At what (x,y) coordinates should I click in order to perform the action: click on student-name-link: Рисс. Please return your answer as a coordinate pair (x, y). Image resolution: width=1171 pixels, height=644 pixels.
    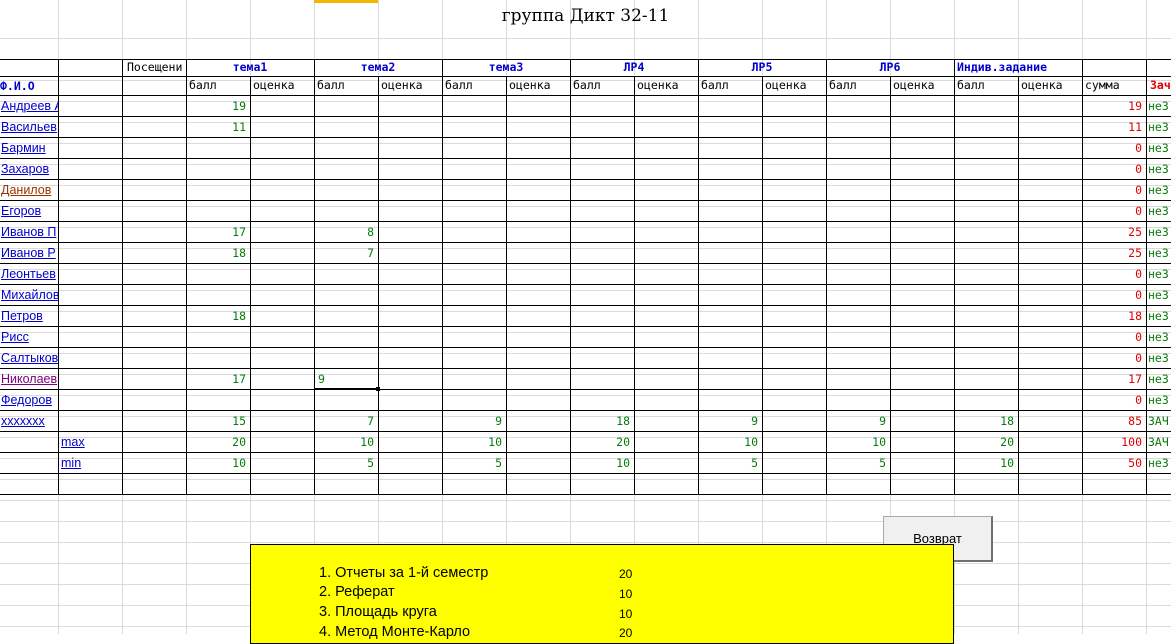
    Looking at the image, I should click on (29, 337).